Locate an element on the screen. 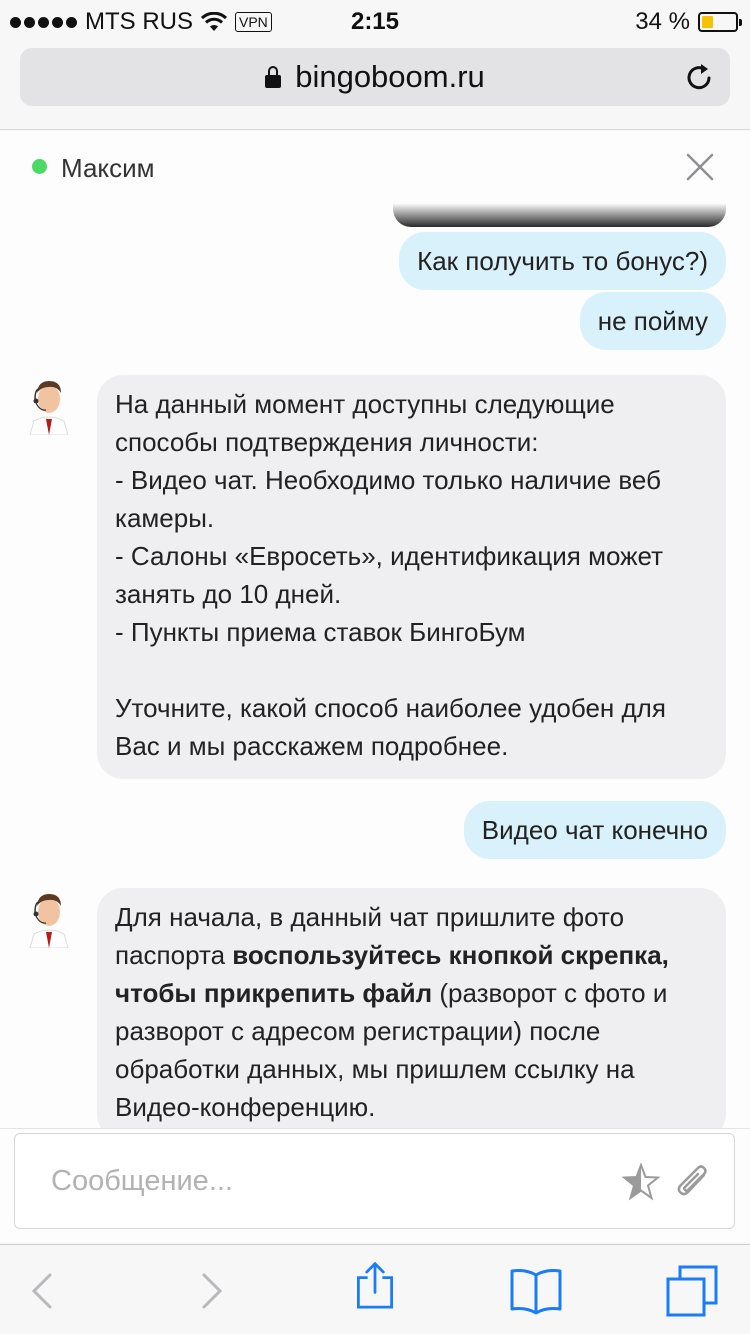 This screenshot has height=1334, width=750. message-composer is located at coordinates (375, 1185).